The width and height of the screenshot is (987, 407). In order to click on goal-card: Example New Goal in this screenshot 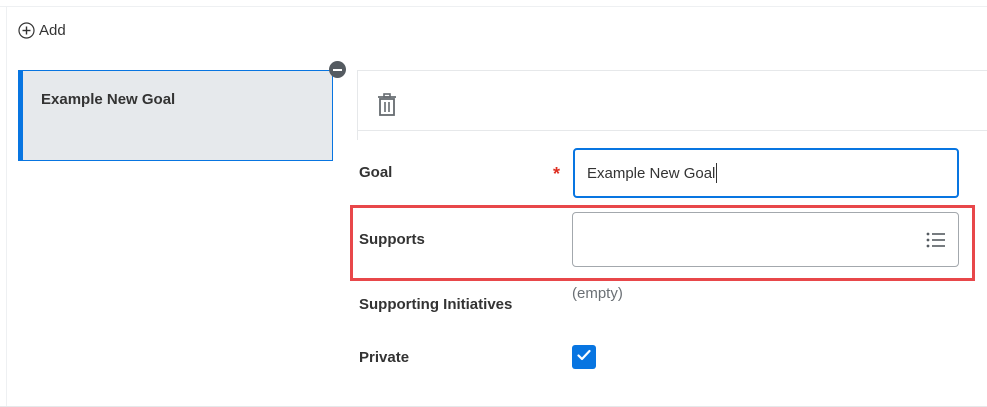, I will do `click(175, 115)`.